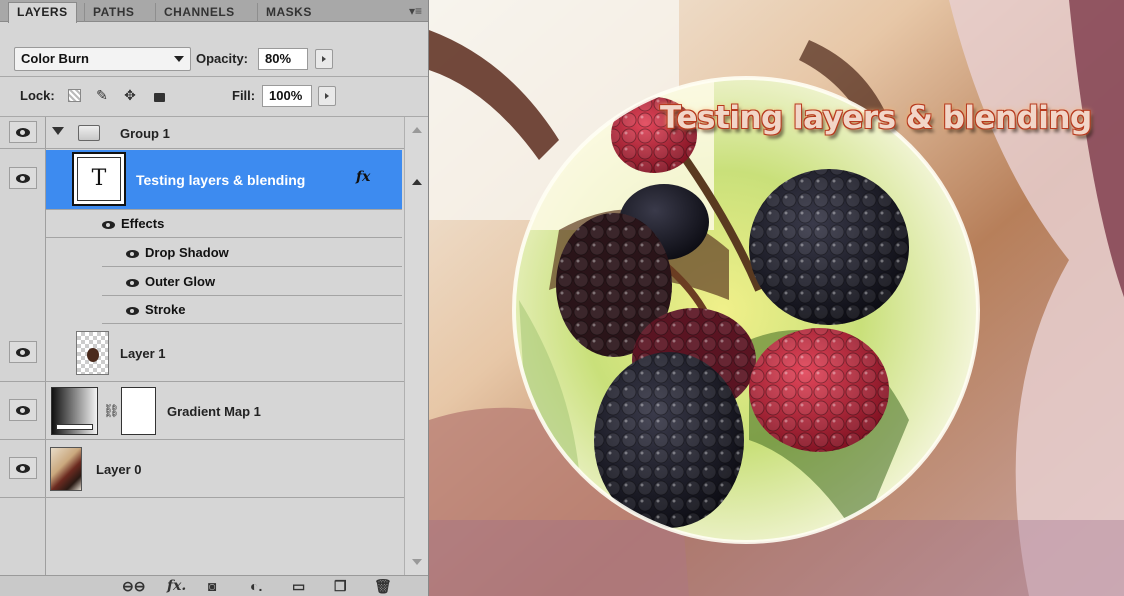  What do you see at coordinates (222, 58) in the screenshot?
I see `opacity-label: Opacity:` at bounding box center [222, 58].